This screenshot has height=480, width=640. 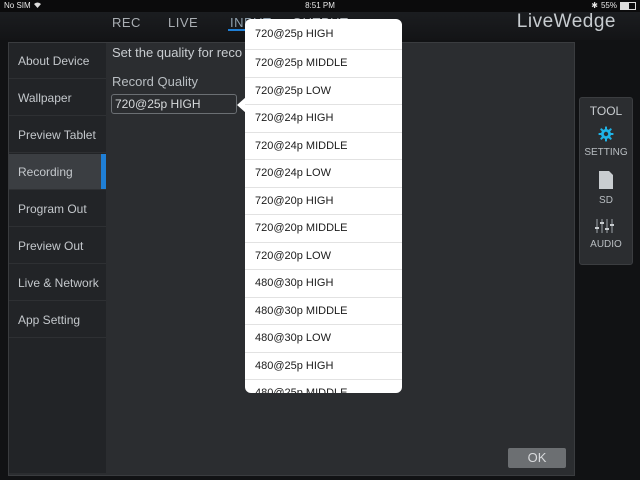 I want to click on sidebar-item-preview-tablet: Preview Tablet, so click(x=57, y=135).